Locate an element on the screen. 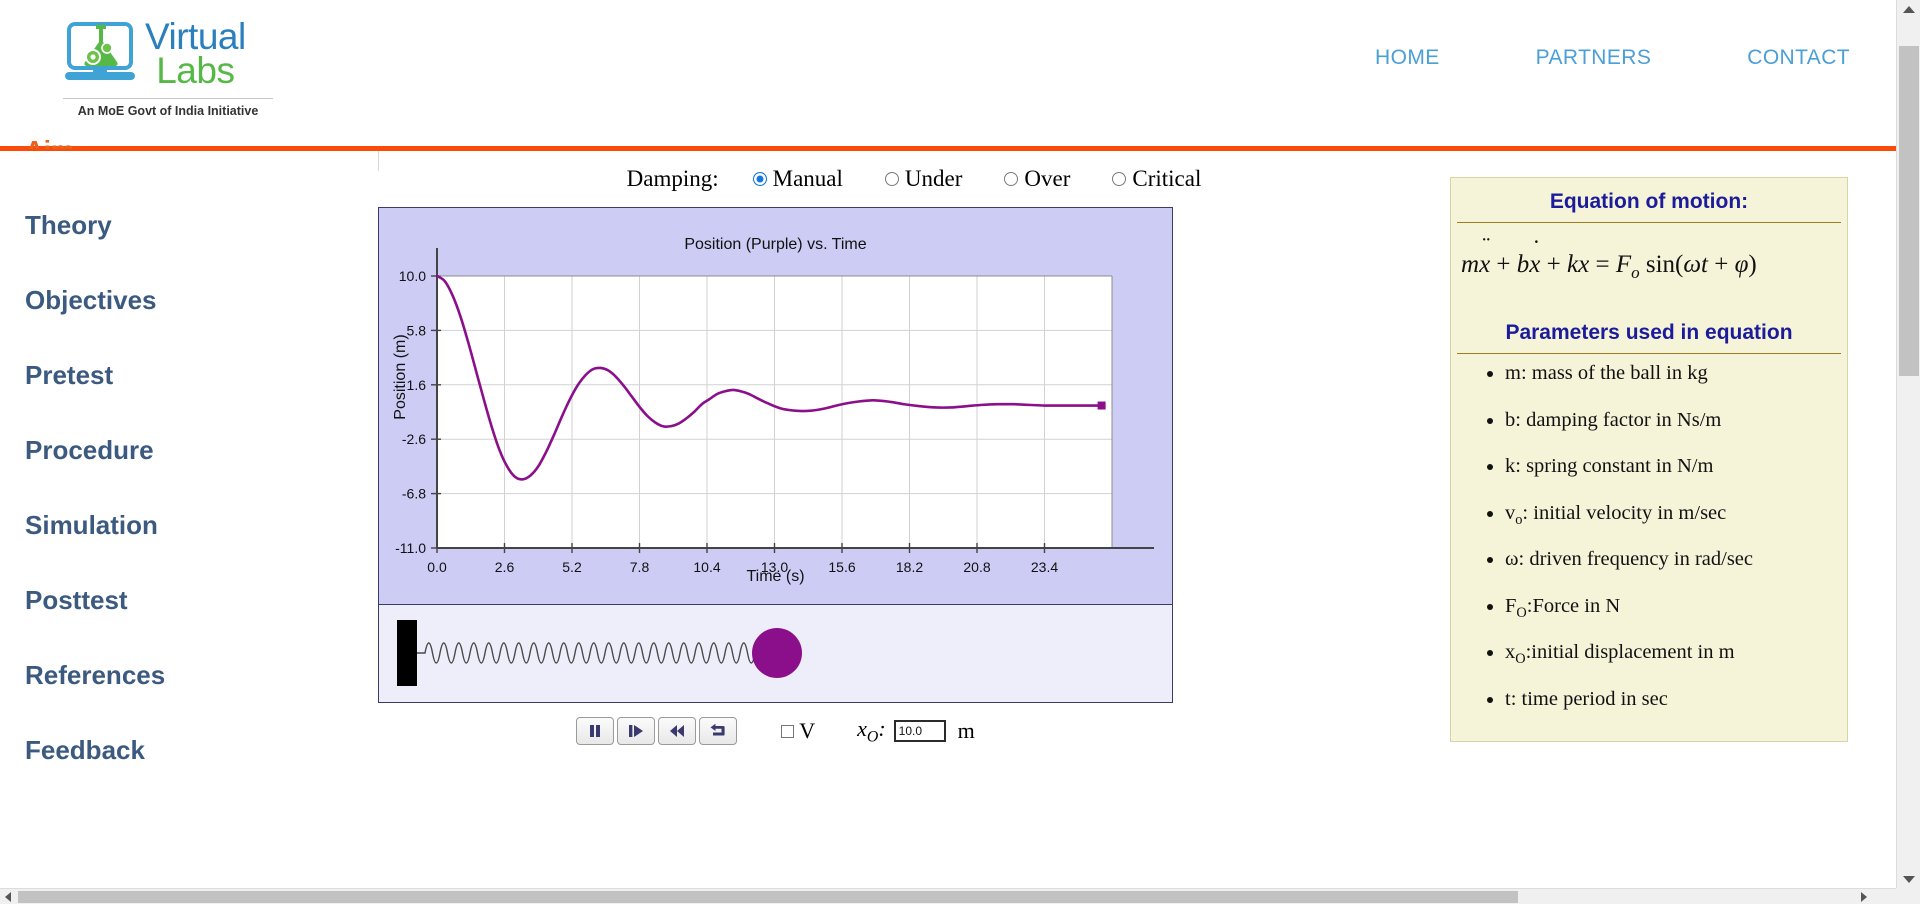  list-item: ω: driven frequency in rad/sec is located at coordinates (1676, 561).